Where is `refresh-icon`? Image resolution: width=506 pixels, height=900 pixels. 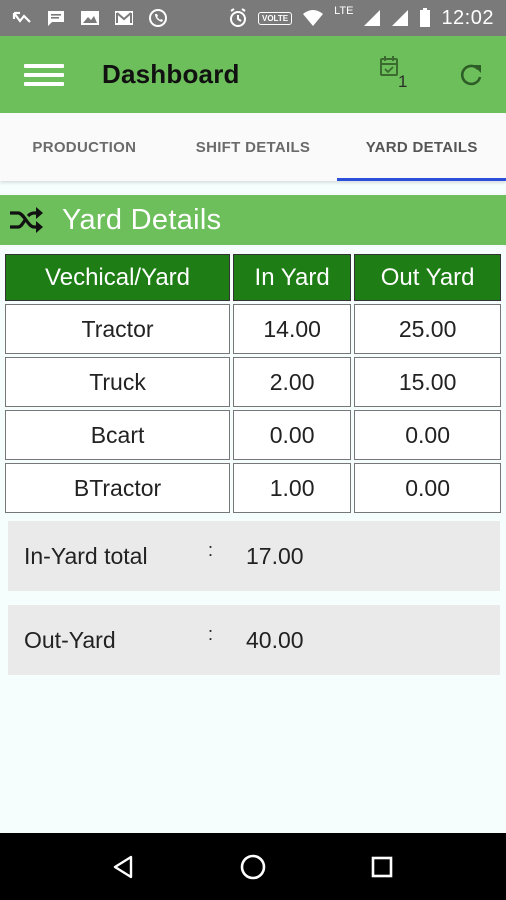
refresh-icon is located at coordinates (471, 75).